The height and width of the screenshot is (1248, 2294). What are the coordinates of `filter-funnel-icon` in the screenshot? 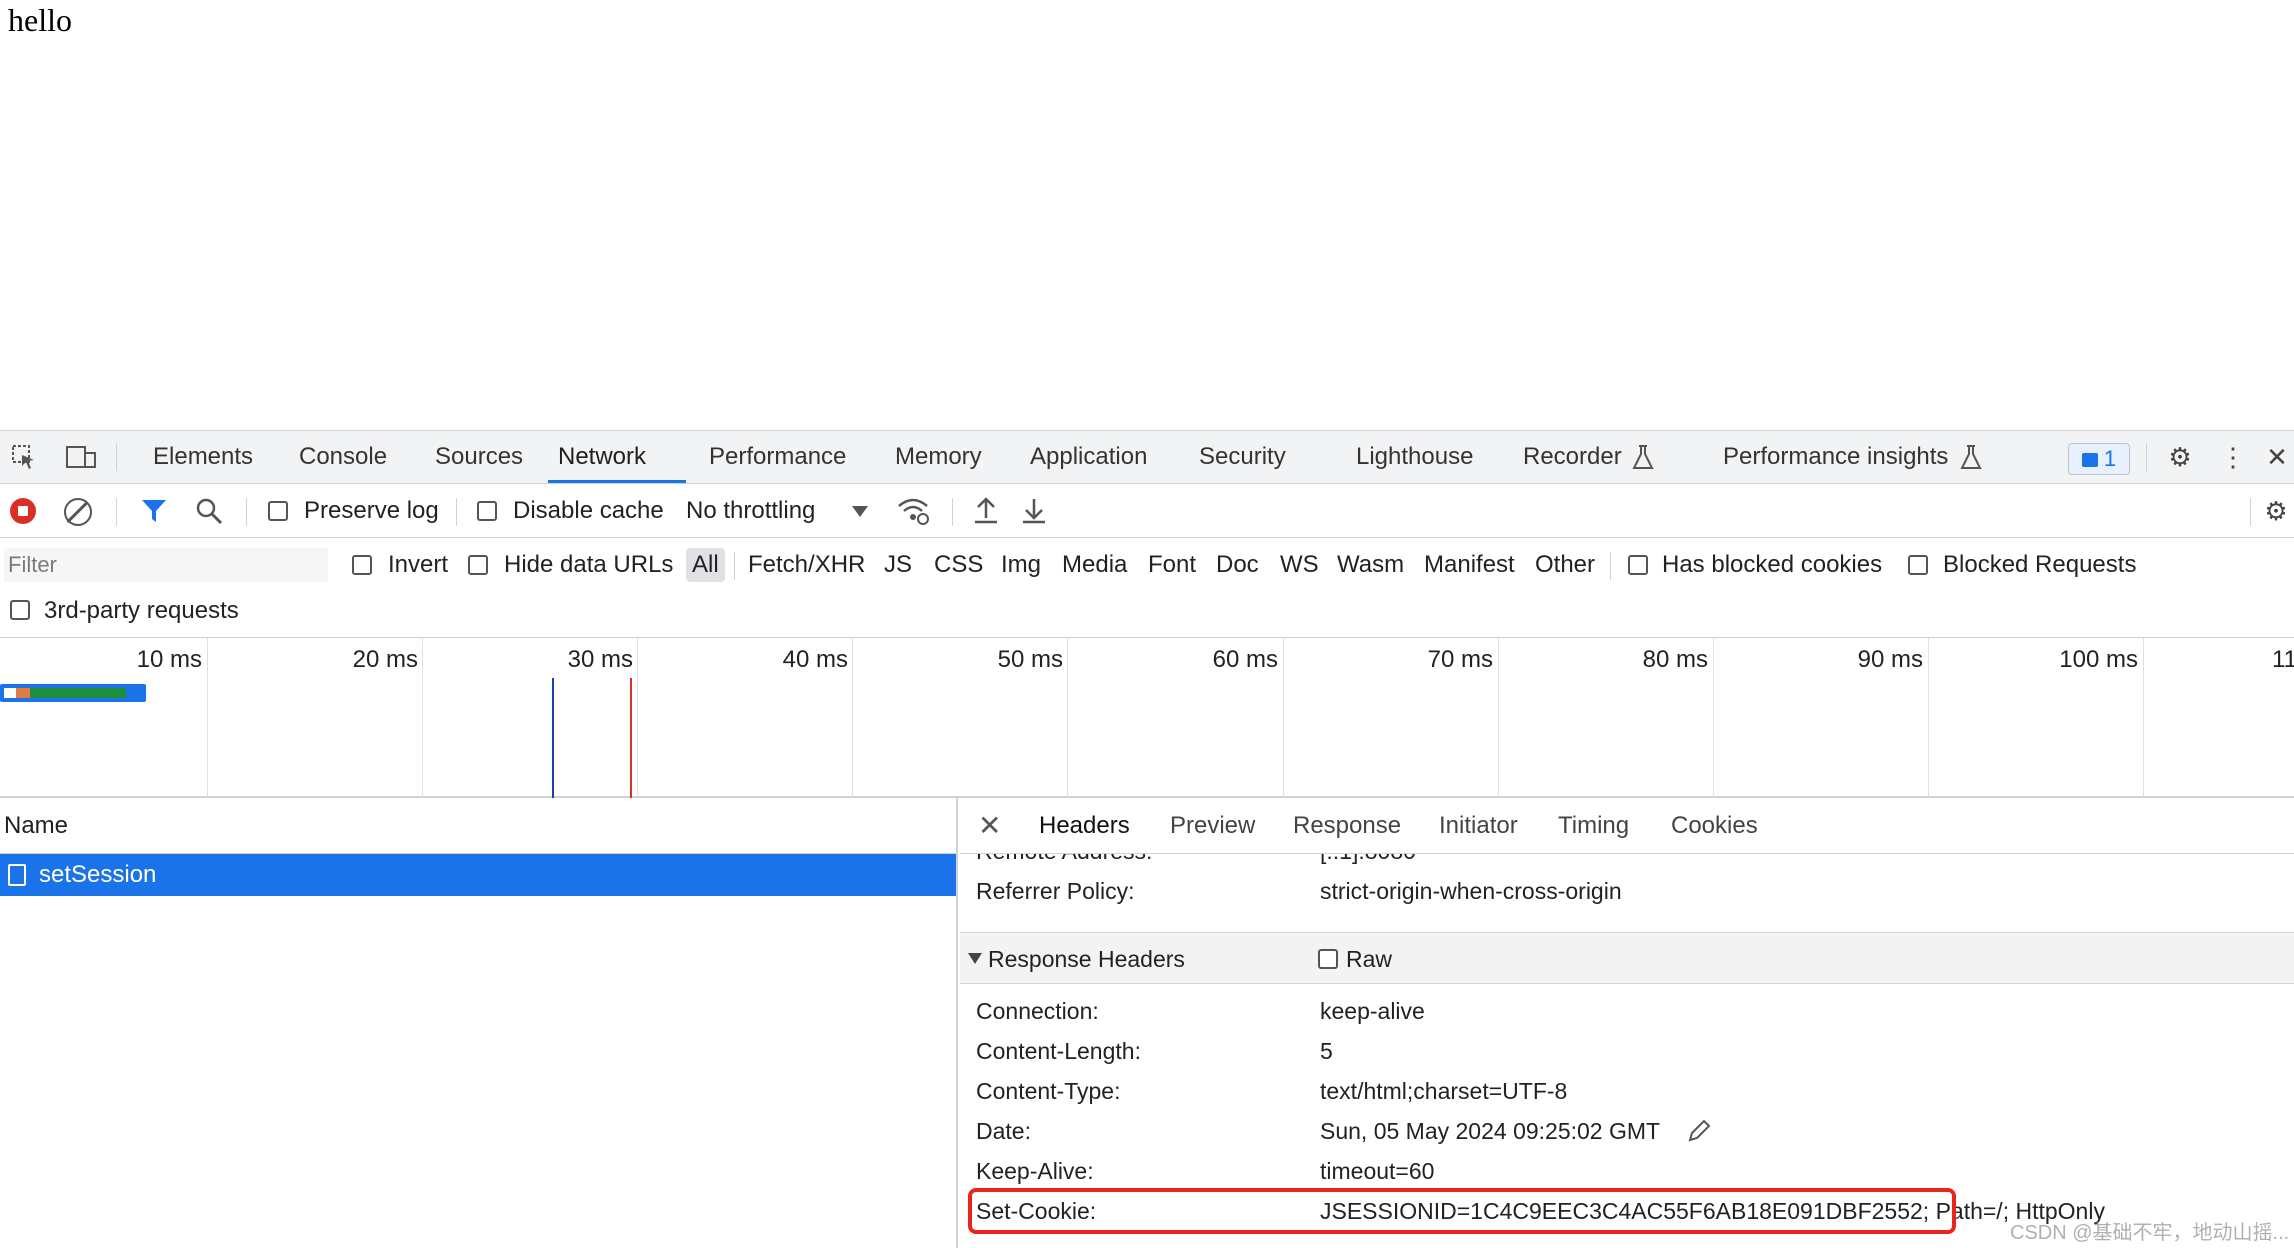 It's located at (154, 513).